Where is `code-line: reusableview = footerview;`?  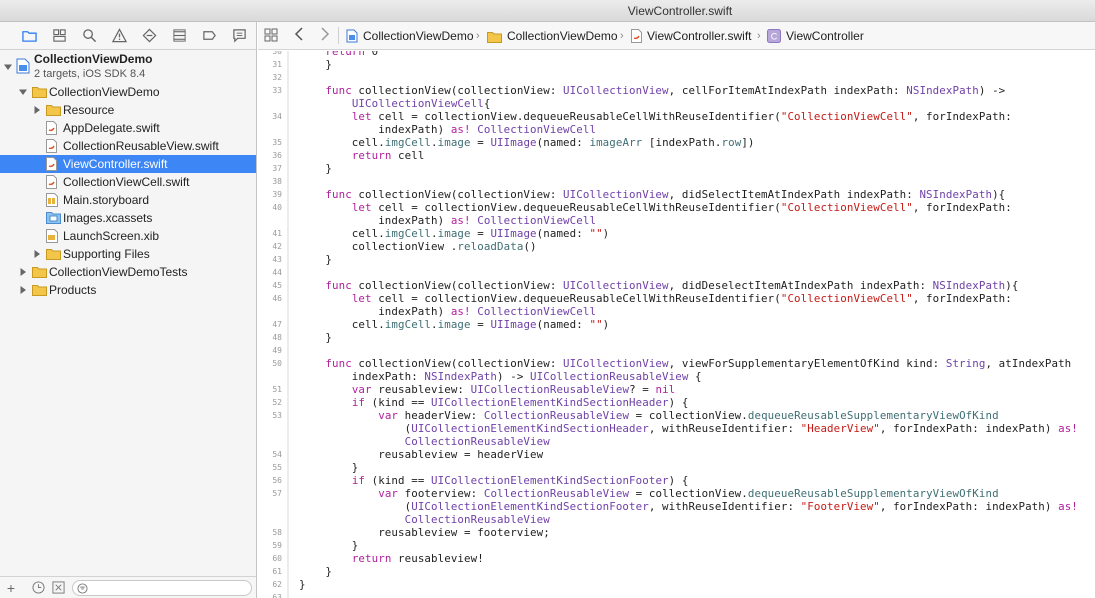 code-line: reusableview = footerview; is located at coordinates (424, 532).